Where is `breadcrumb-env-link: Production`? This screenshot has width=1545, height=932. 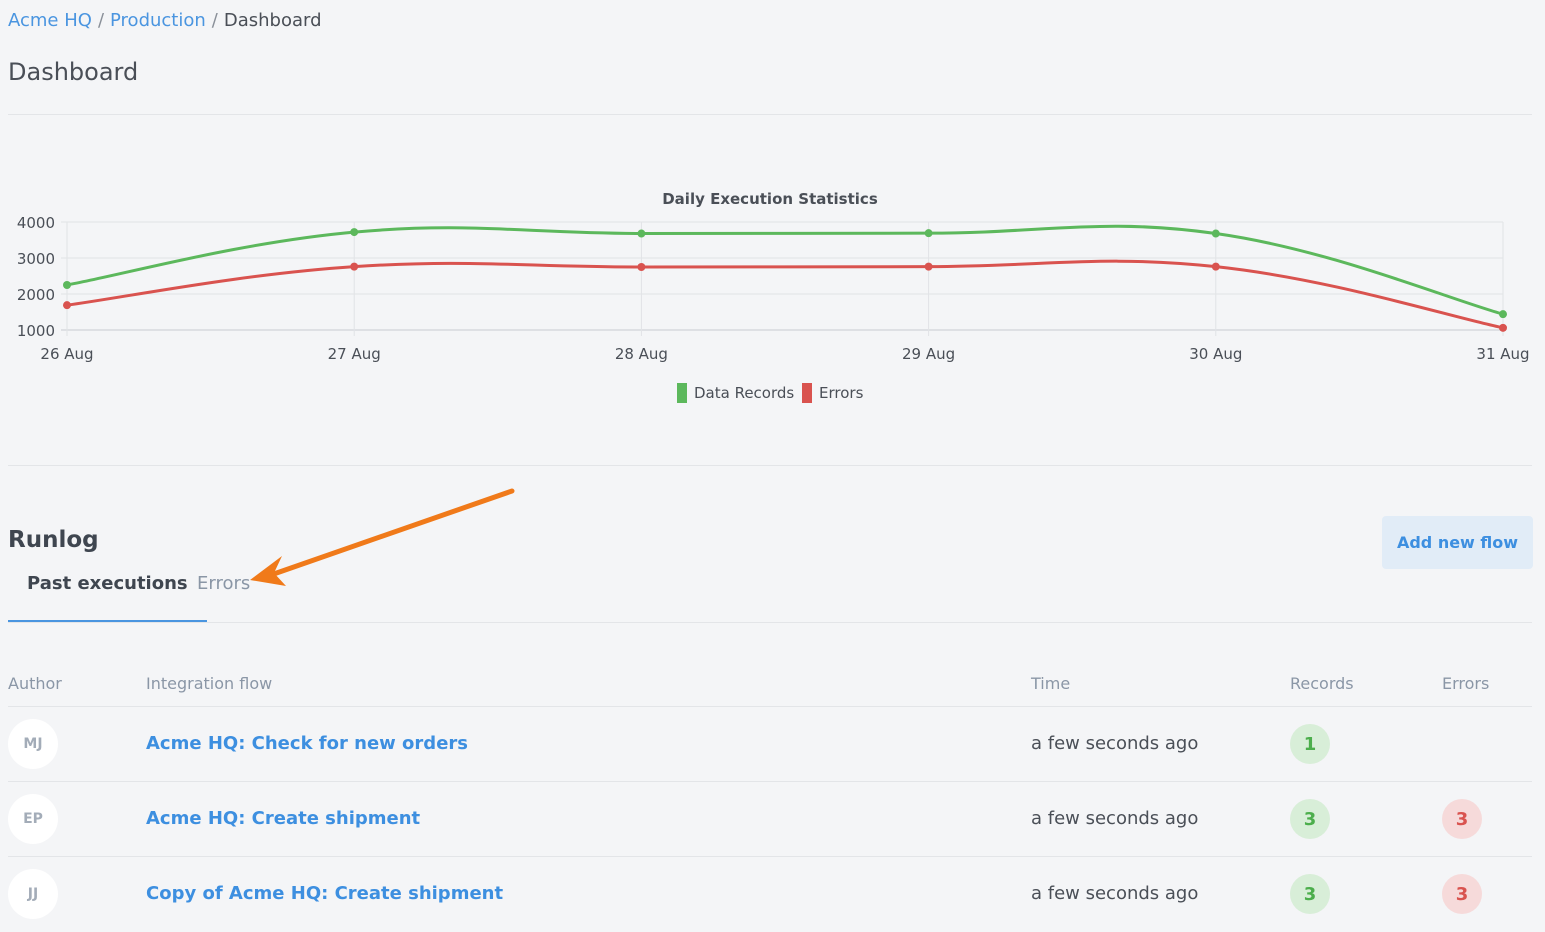
breadcrumb-env-link: Production is located at coordinates (158, 20).